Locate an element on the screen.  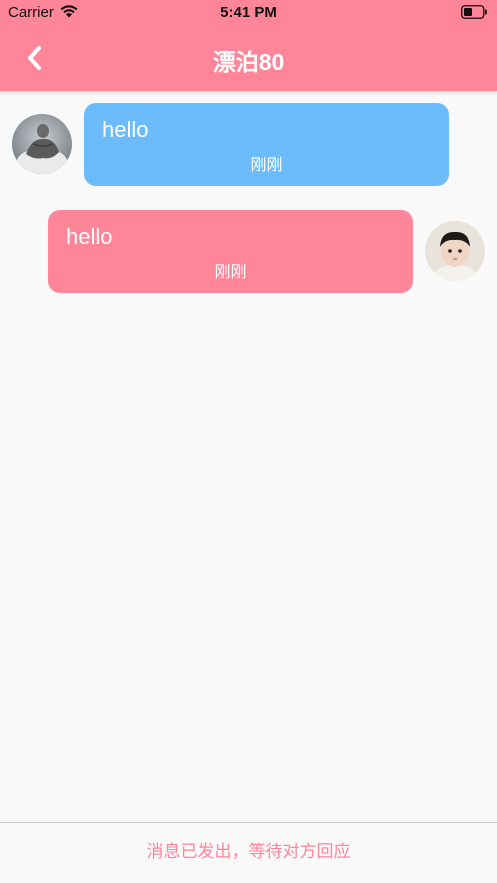
avatar-child-image is located at coordinates (455, 251).